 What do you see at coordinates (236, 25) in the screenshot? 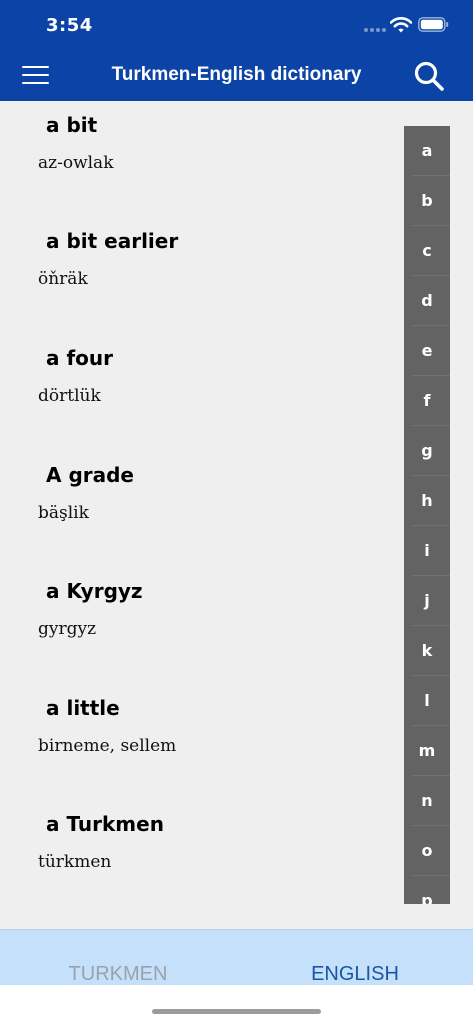
I see `status-bar: 3:54` at bounding box center [236, 25].